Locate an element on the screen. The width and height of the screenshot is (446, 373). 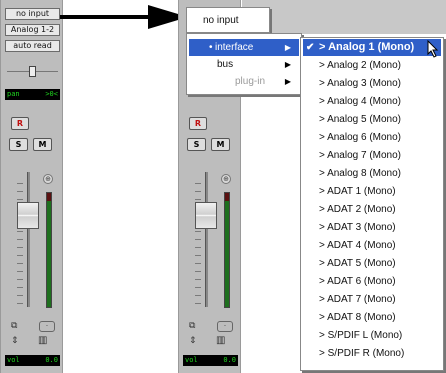
input-popup-menu: no input is located at coordinates (228, 20).